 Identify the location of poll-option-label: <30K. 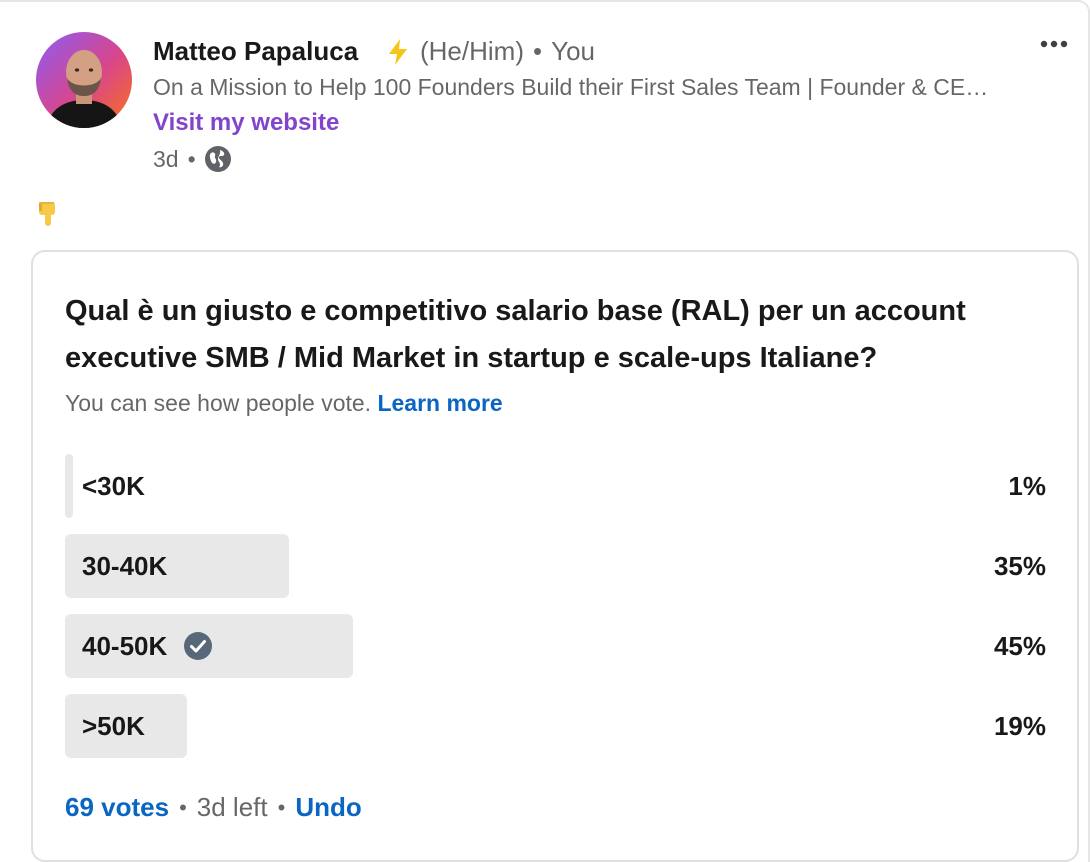
(113, 485).